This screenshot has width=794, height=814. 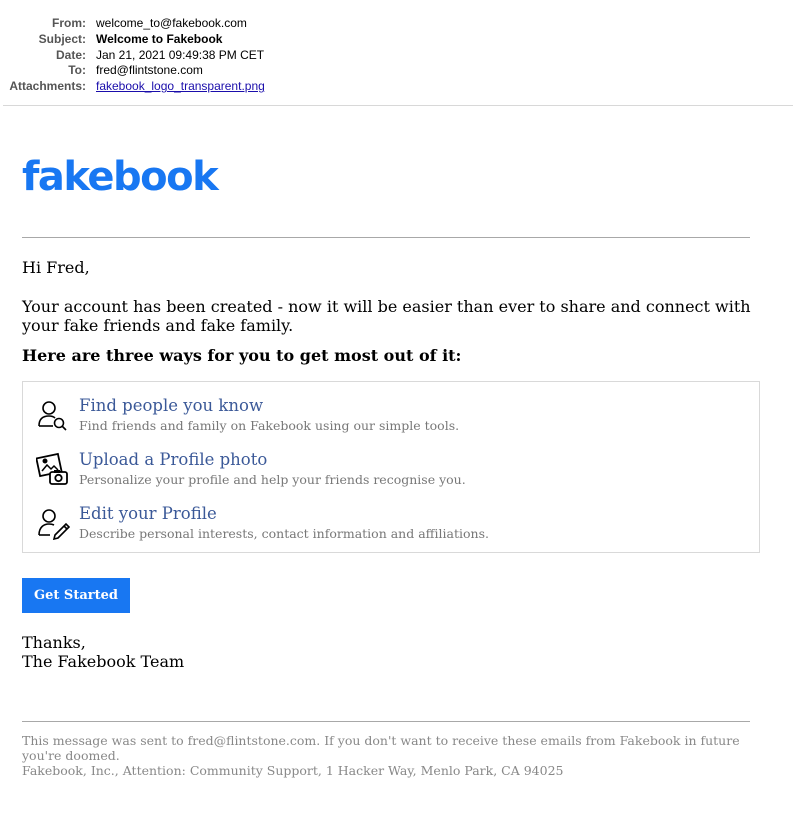 I want to click on subject-value: Welcome to Fakebook, so click(x=159, y=38).